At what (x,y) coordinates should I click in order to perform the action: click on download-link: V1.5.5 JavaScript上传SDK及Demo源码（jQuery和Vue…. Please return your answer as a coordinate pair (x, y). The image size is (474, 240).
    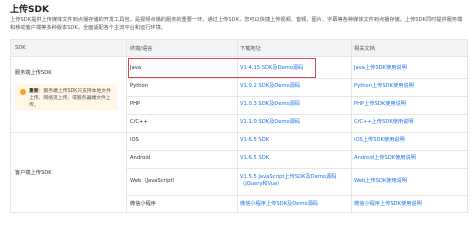
    Looking at the image, I should click on (293, 181).